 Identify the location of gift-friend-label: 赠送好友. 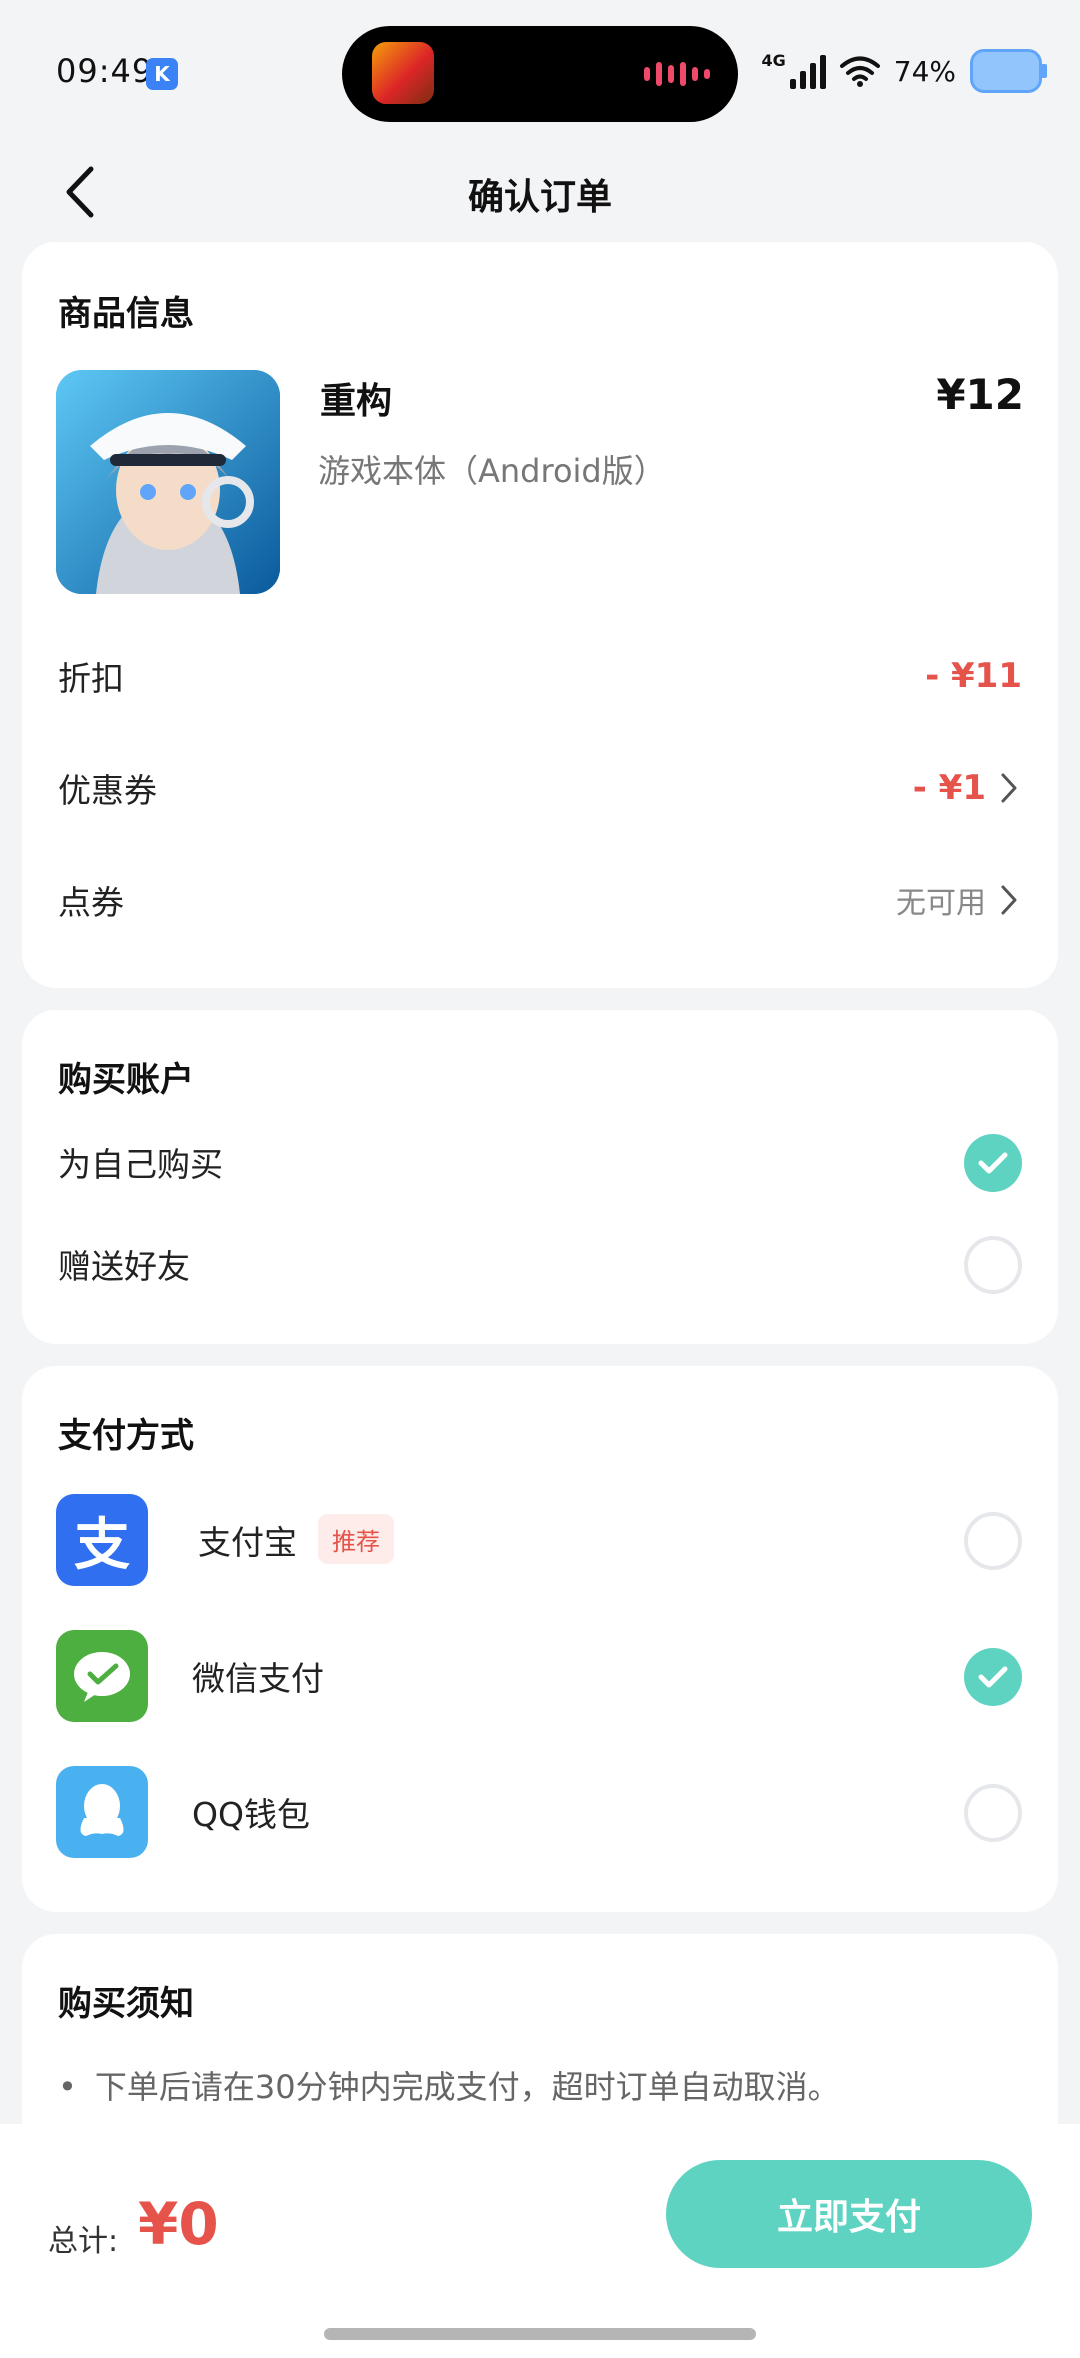
(124, 1264).